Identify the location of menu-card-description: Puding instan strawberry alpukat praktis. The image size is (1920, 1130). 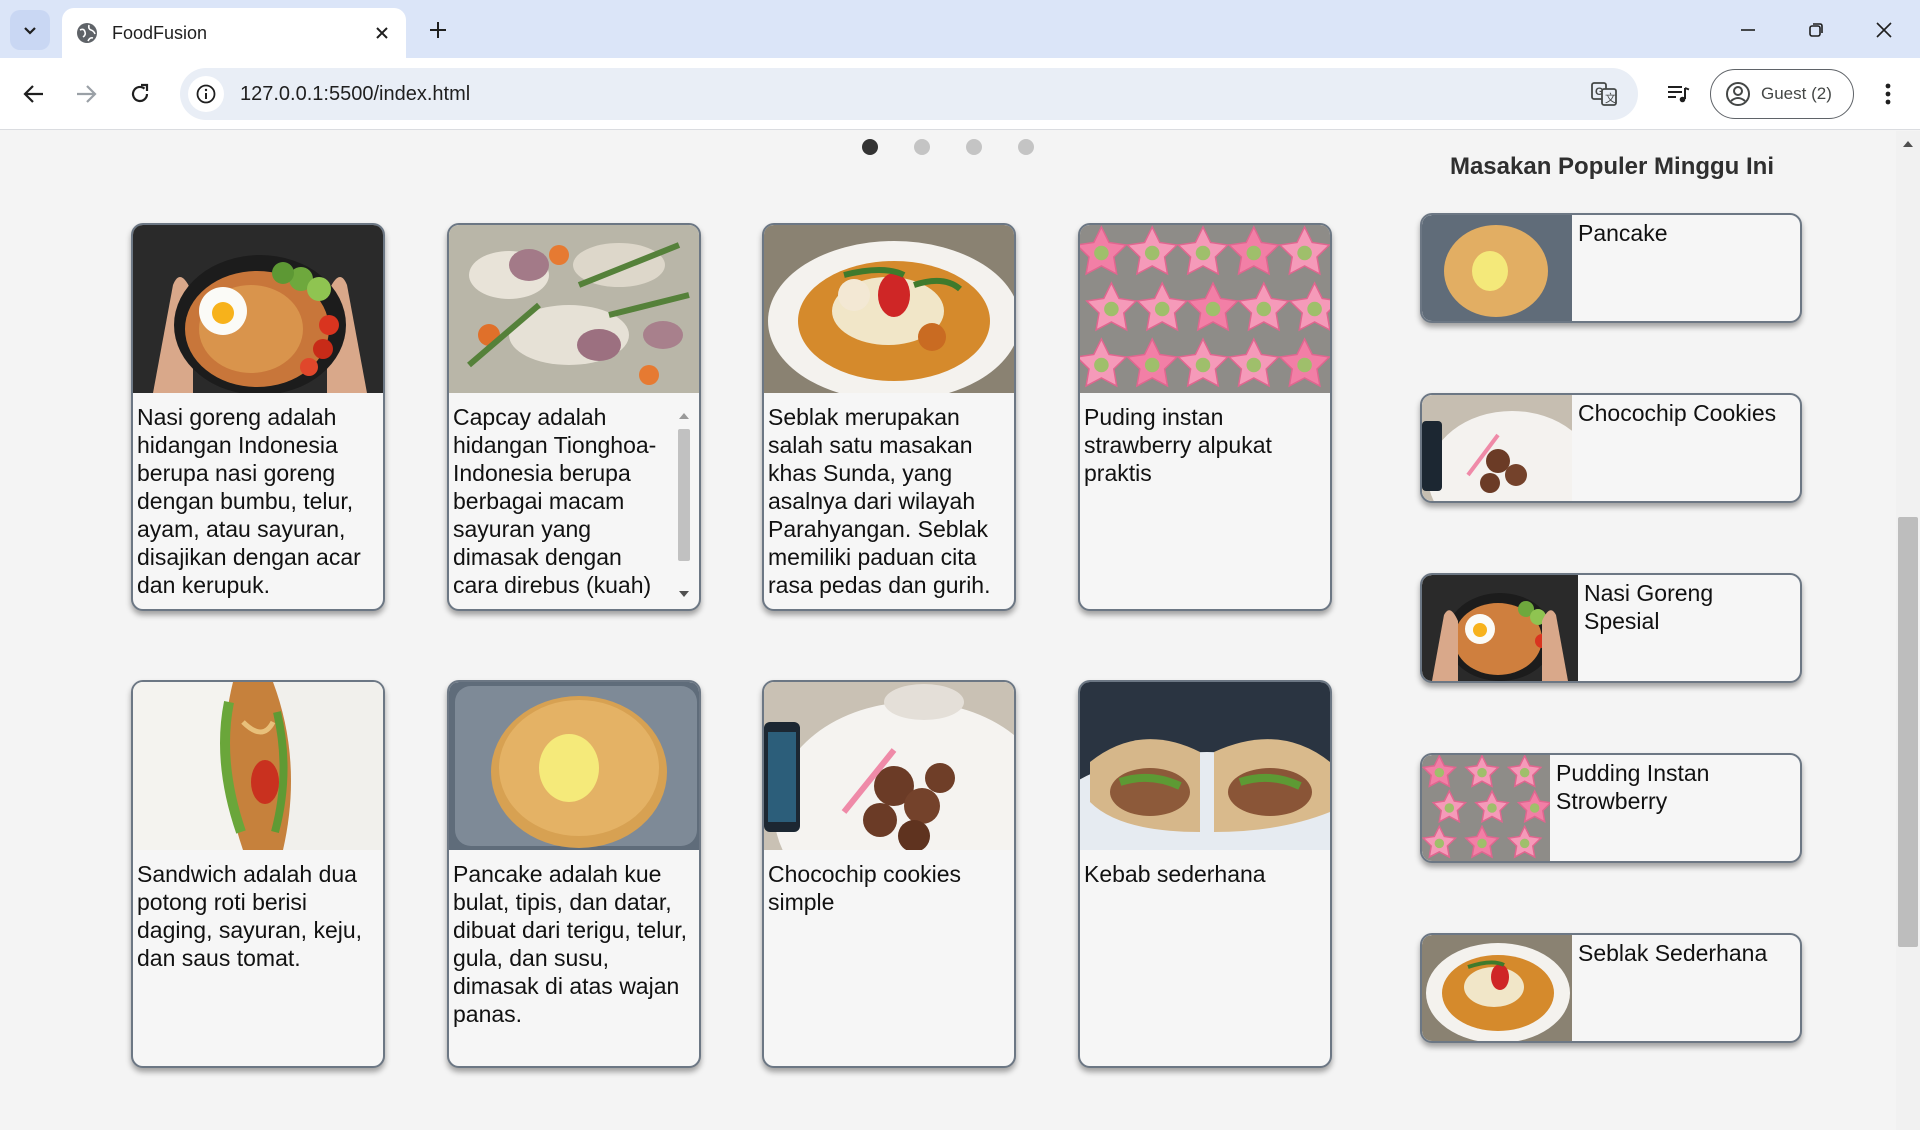
(1178, 445).